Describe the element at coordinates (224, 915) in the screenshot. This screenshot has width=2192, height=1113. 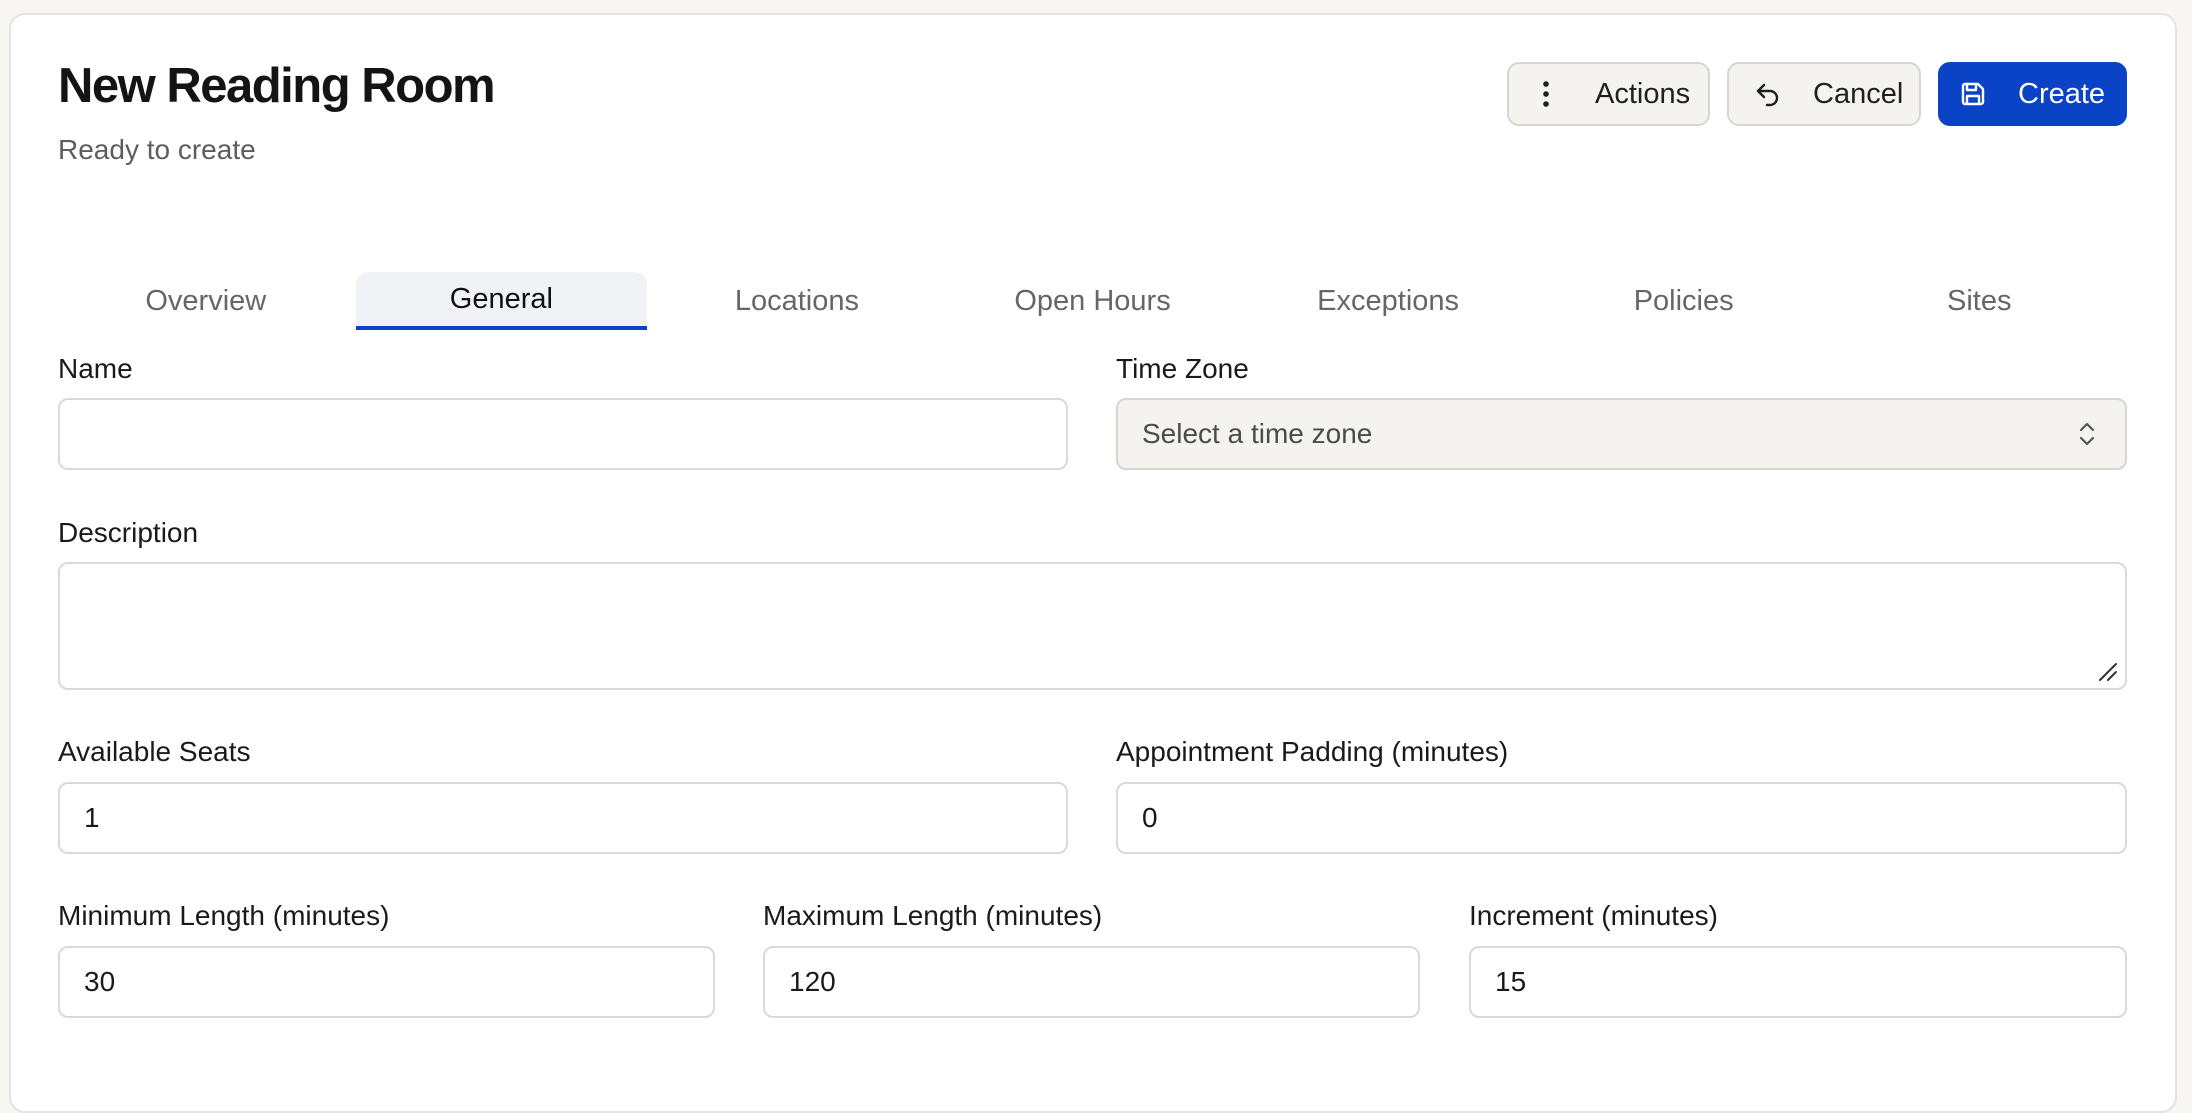
I see `minimum-length-label: Minimum Length (minutes)` at that location.